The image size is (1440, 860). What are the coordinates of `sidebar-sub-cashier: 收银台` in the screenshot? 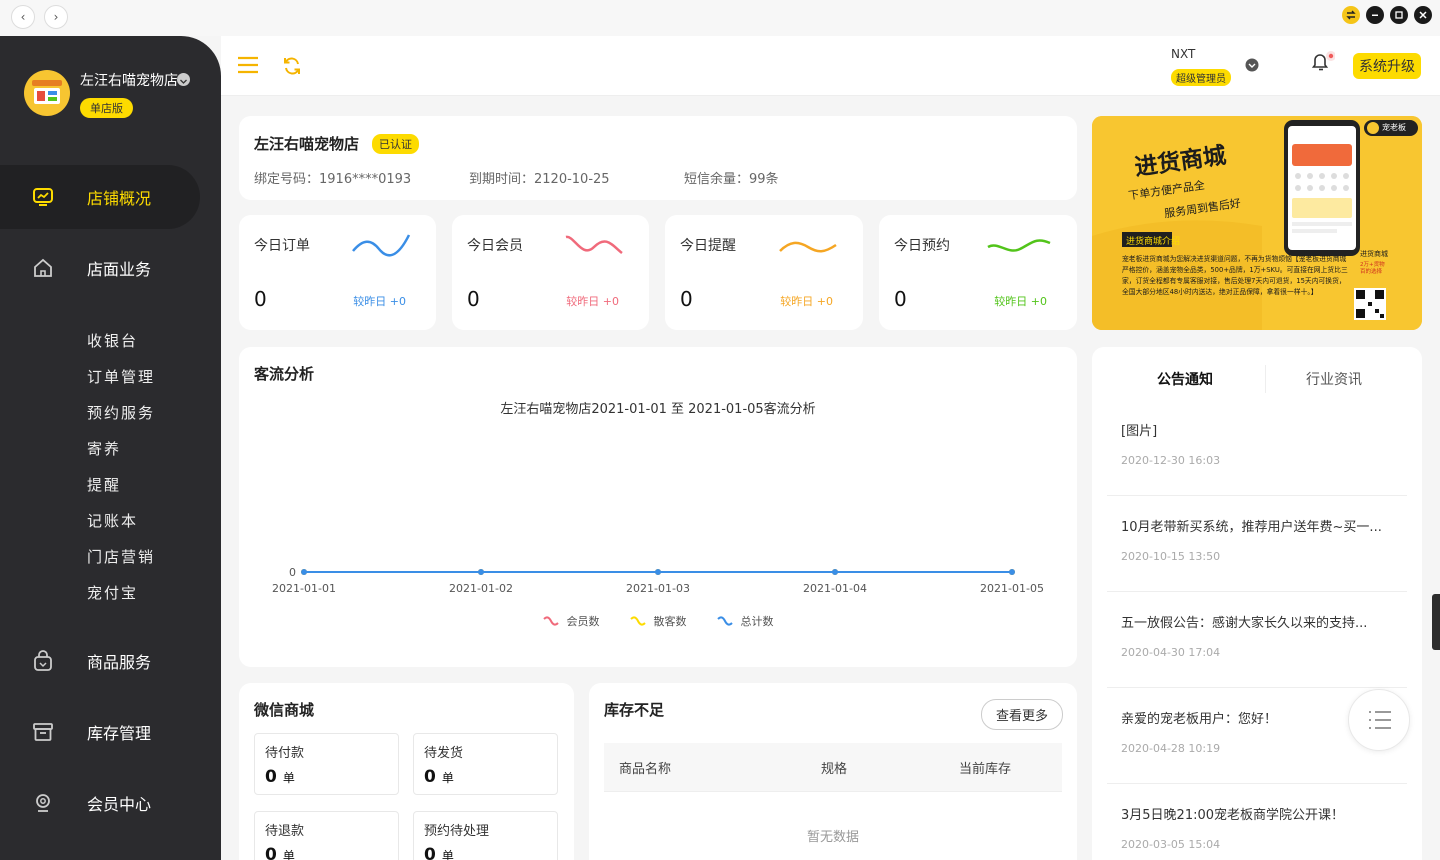 It's located at (112, 340).